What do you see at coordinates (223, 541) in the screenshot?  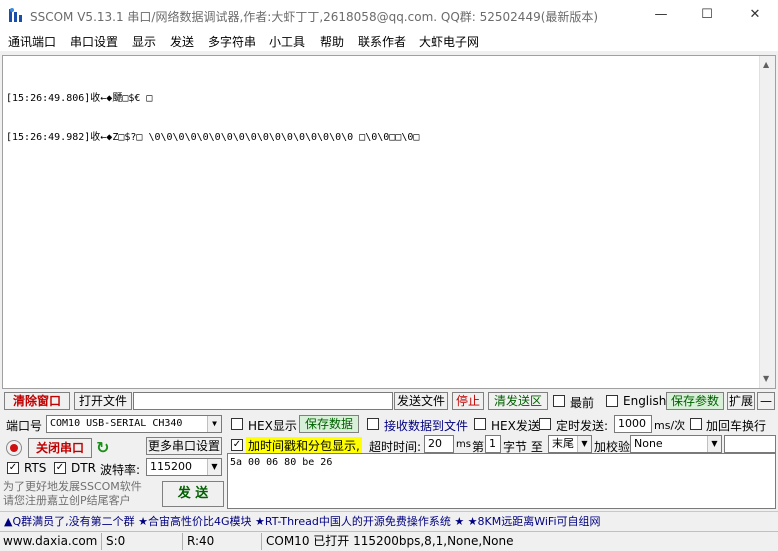 I see `status-received: R:40` at bounding box center [223, 541].